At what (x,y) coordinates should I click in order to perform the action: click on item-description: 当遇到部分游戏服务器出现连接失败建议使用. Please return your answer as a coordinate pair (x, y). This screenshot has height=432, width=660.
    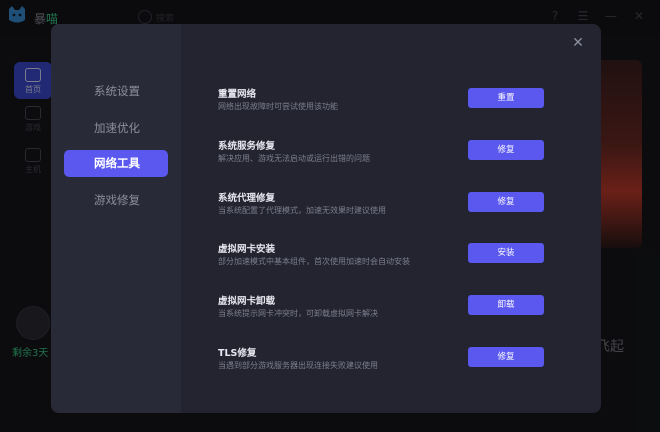
    Looking at the image, I should click on (298, 365).